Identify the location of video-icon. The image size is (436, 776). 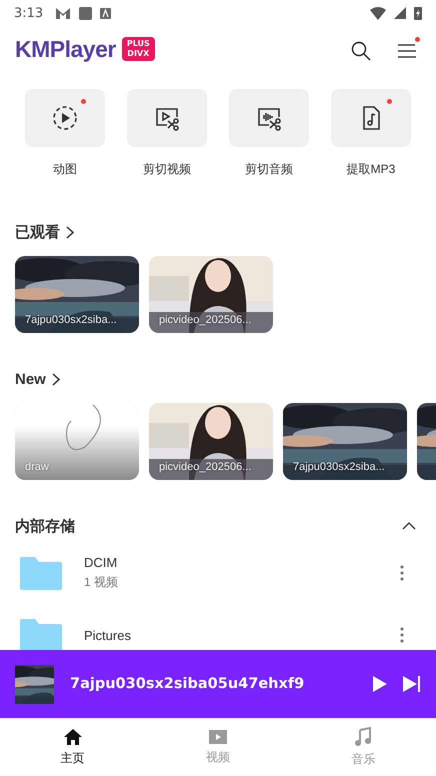
(218, 737).